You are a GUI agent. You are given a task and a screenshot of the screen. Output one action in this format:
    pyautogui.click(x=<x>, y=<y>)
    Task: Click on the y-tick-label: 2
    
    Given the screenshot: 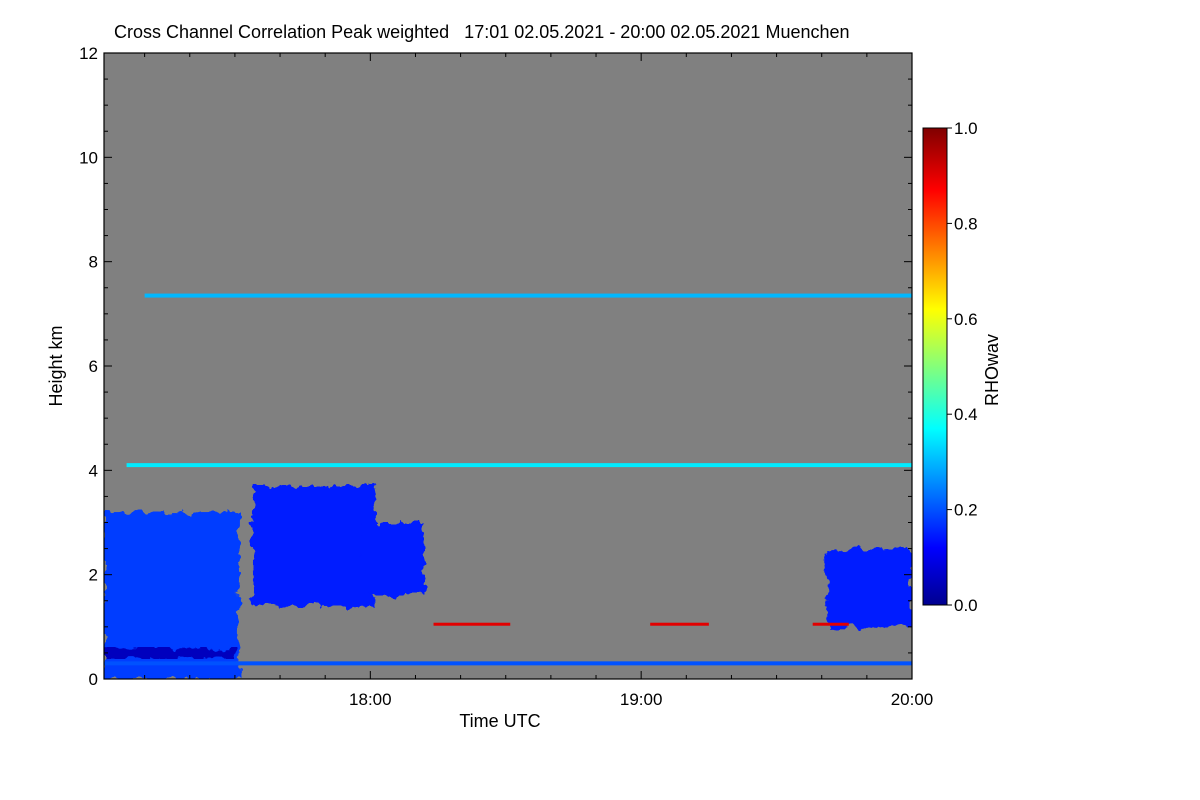 What is the action you would take?
    pyautogui.click(x=93, y=575)
    